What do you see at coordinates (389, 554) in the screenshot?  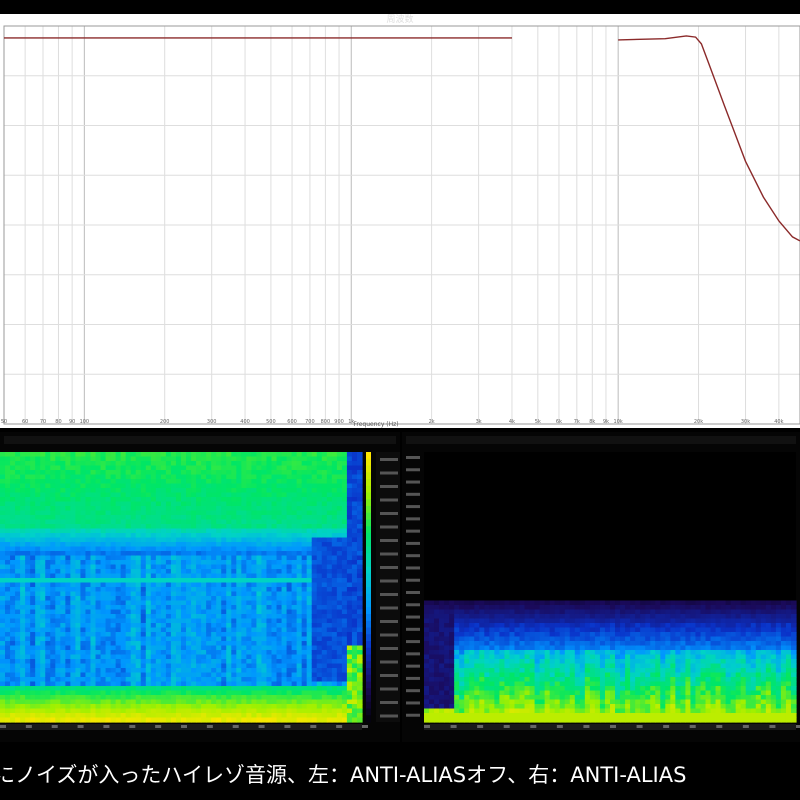 I see `colorbar-tick` at bounding box center [389, 554].